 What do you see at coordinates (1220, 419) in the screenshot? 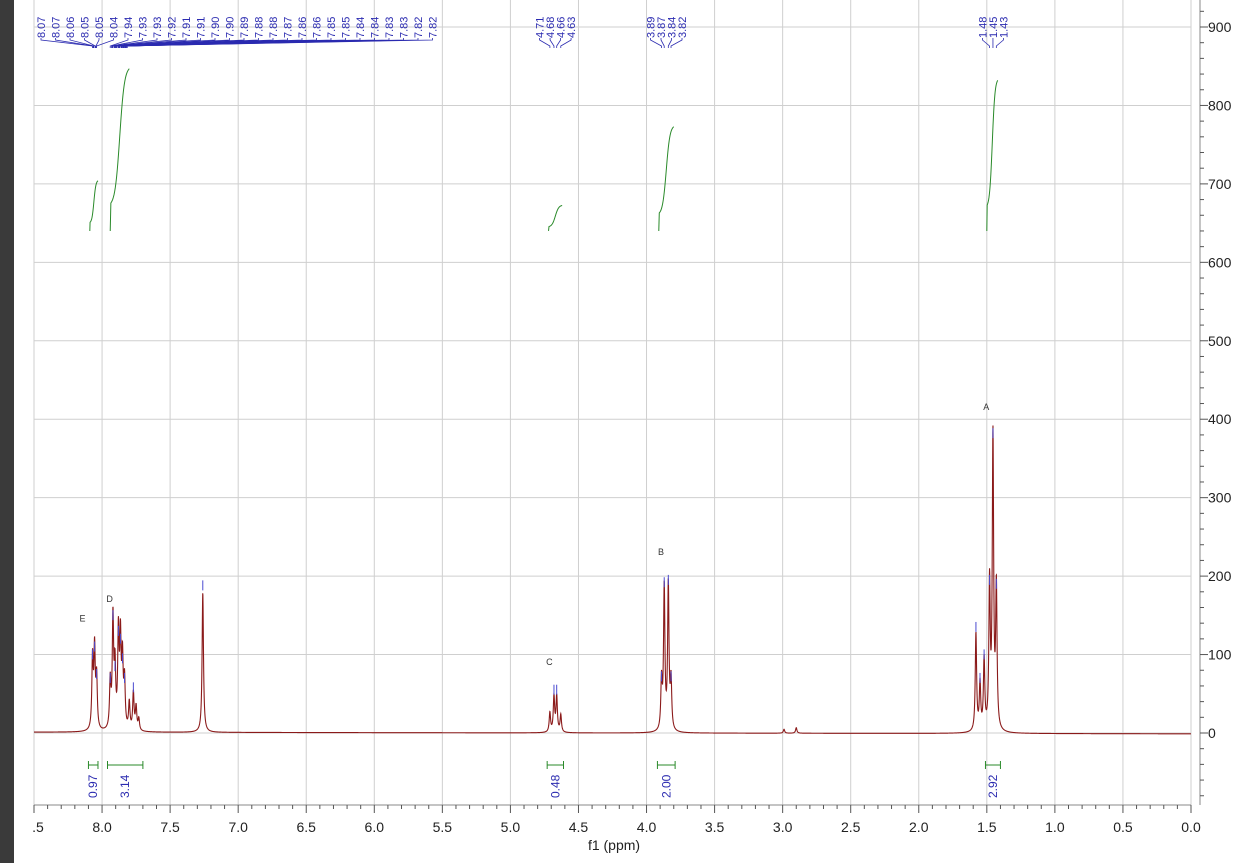
I see `y-tick-label: 400` at bounding box center [1220, 419].